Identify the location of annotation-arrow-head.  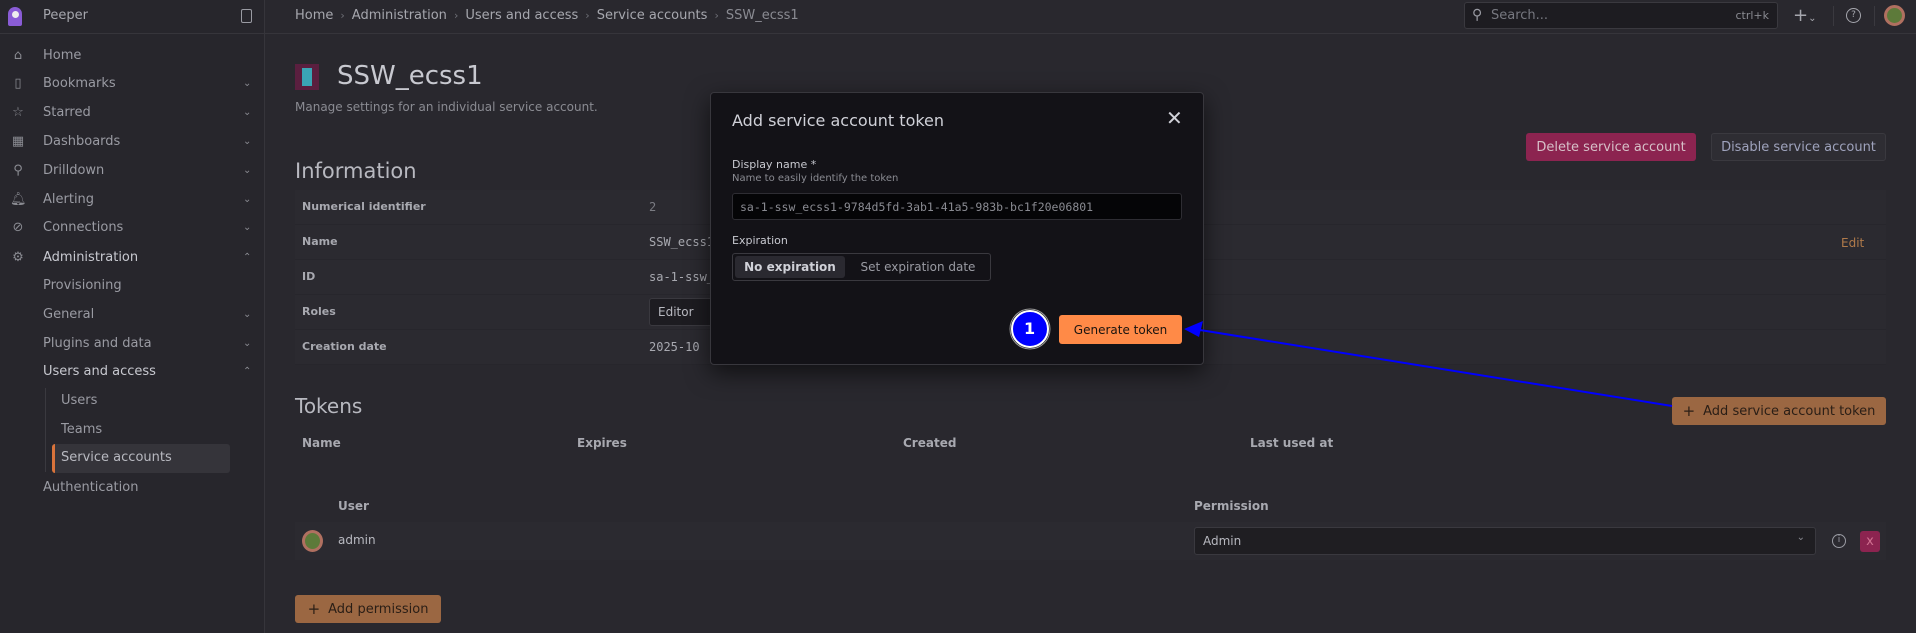
(1193, 329).